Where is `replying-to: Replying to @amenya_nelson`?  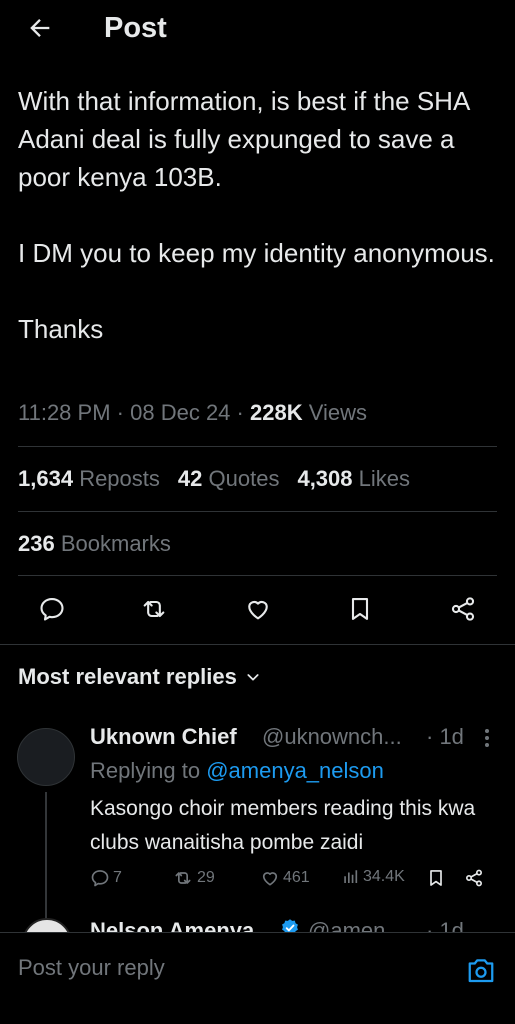
replying-to: Replying to @amenya_nelson is located at coordinates (237, 770).